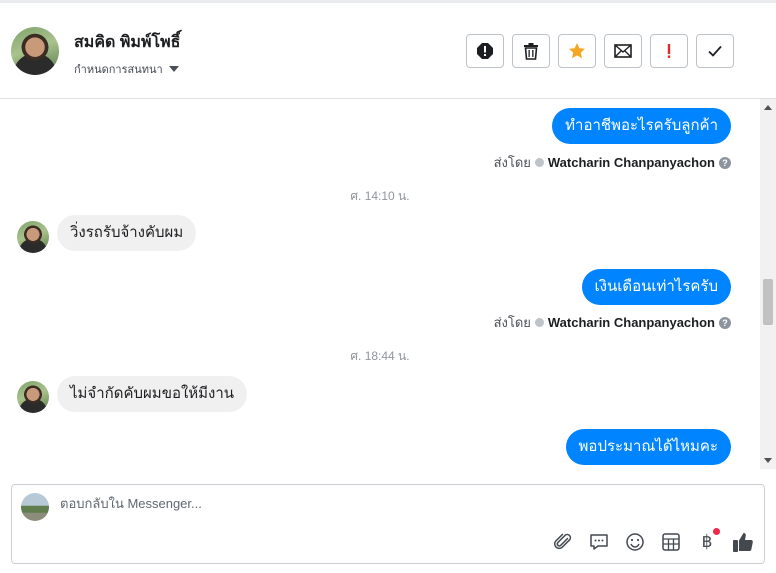 The width and height of the screenshot is (776, 573). I want to click on envelope-icon, so click(623, 51).